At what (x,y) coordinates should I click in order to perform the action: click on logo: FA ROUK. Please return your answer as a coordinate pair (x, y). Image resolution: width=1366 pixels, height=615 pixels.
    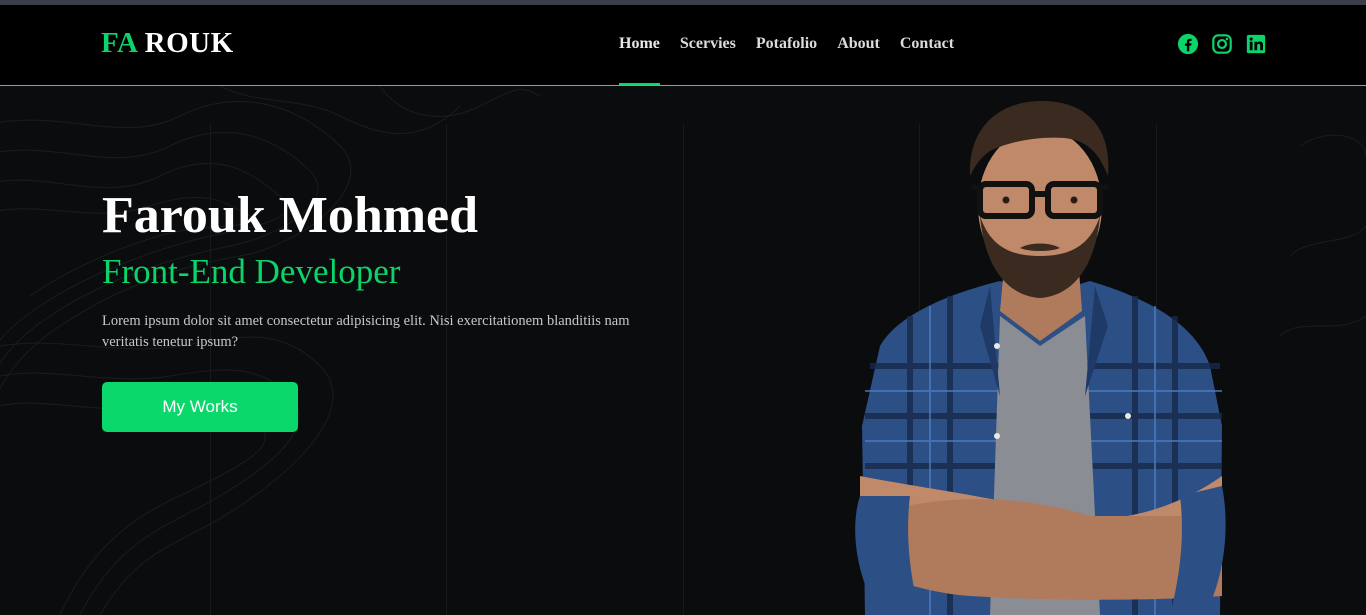
    Looking at the image, I should click on (167, 43).